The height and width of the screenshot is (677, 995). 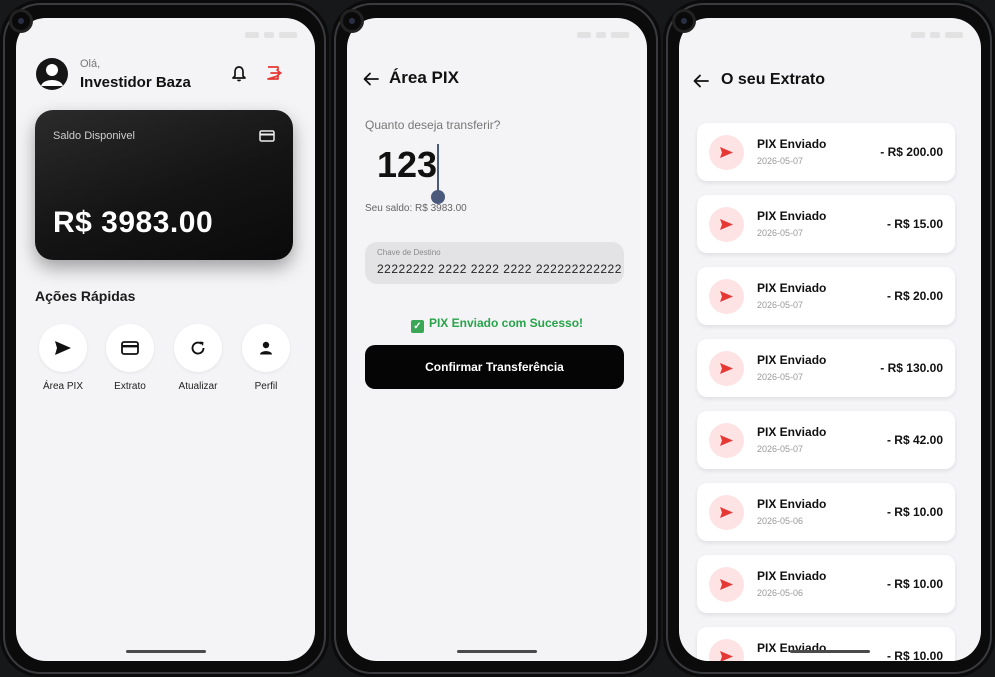 I want to click on balance-note: Seu saldo: R$ 3983.00, so click(x=416, y=208).